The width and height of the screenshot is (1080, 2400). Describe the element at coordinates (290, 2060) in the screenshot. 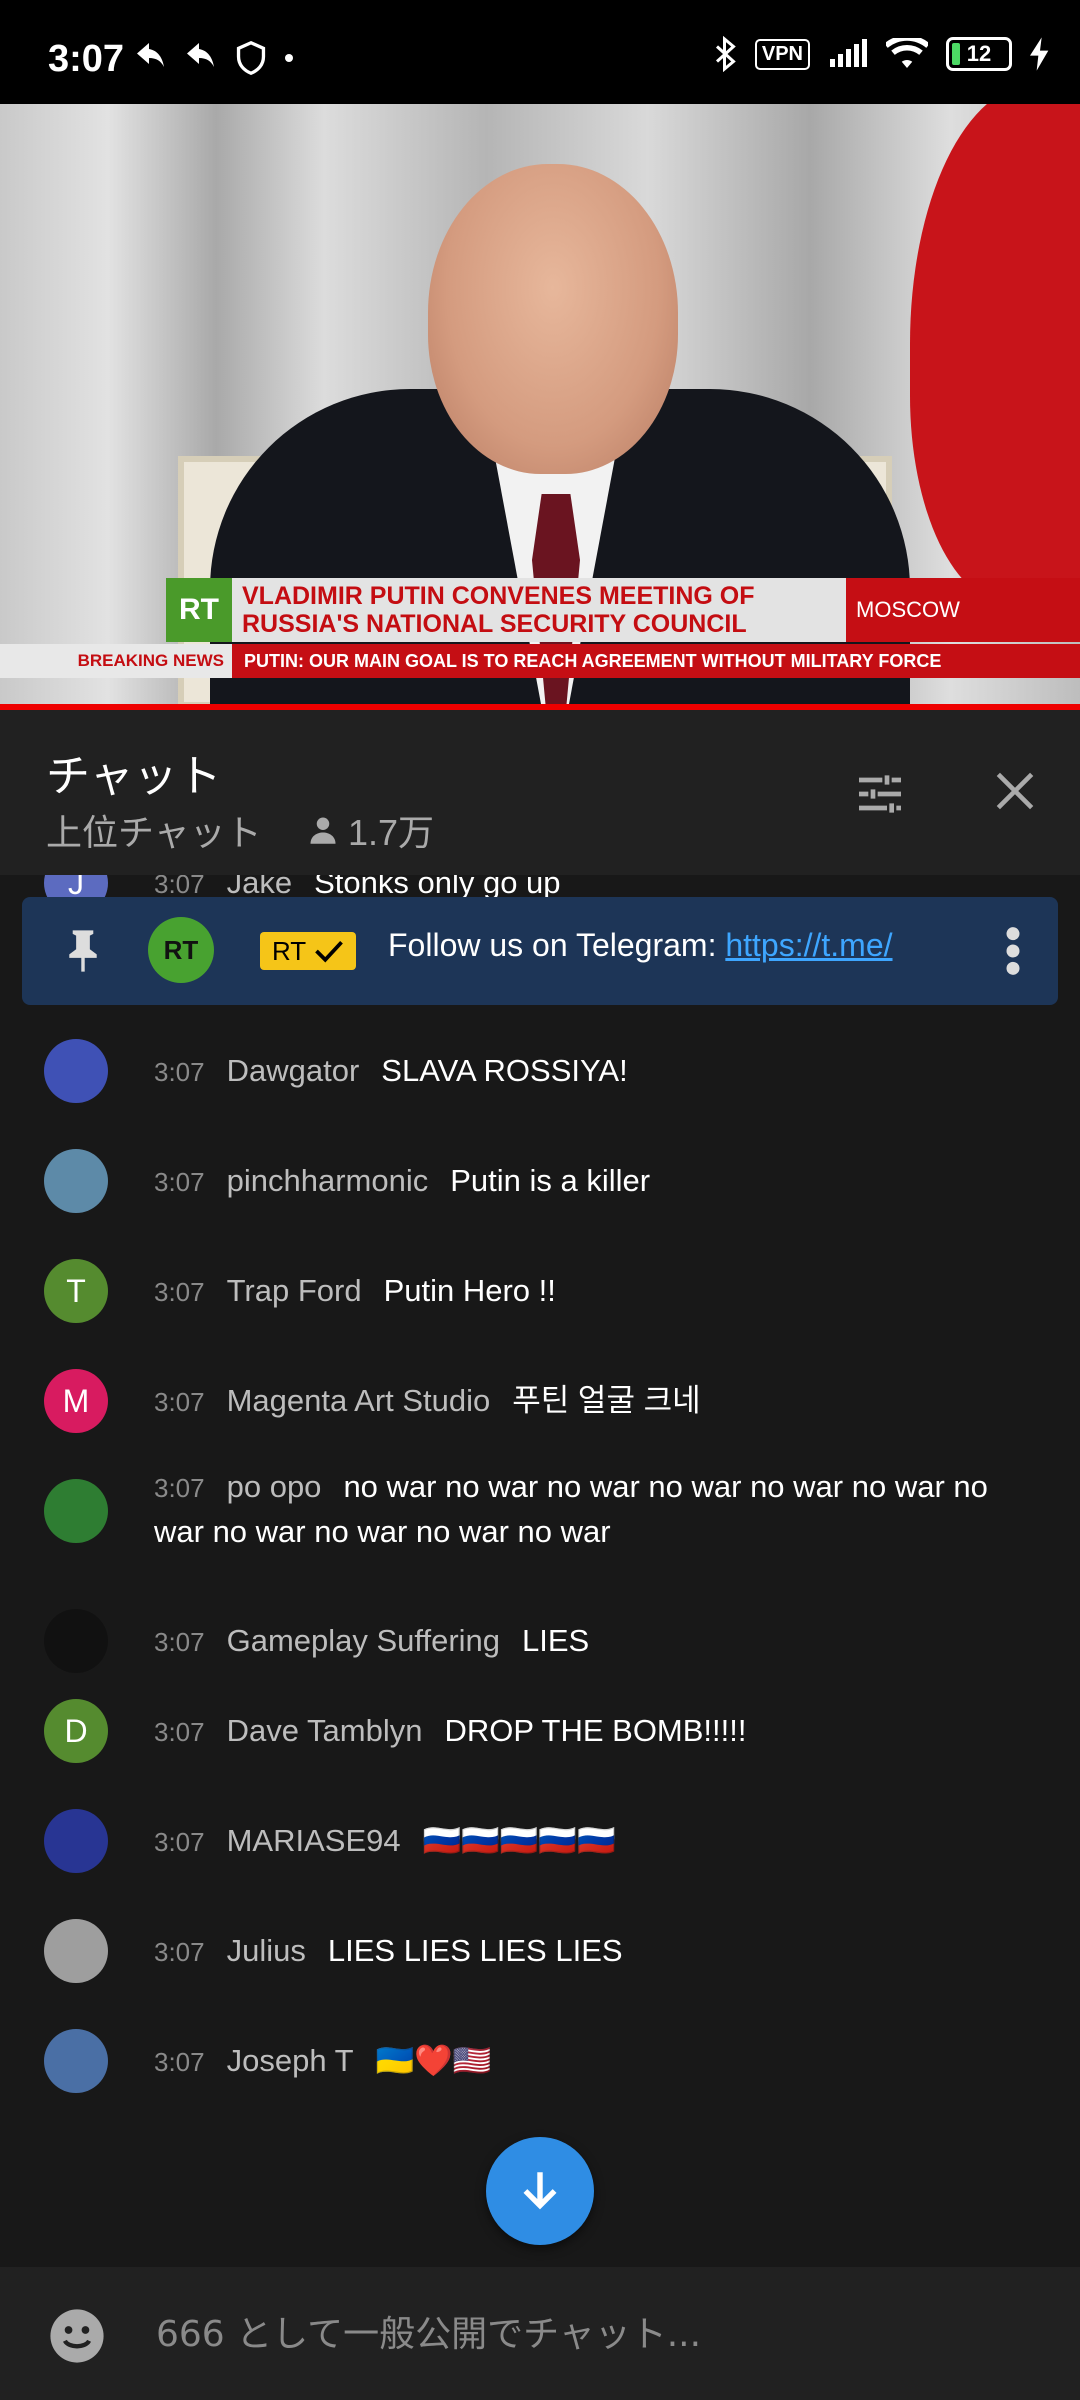

I see `message-author: Joseph T` at that location.